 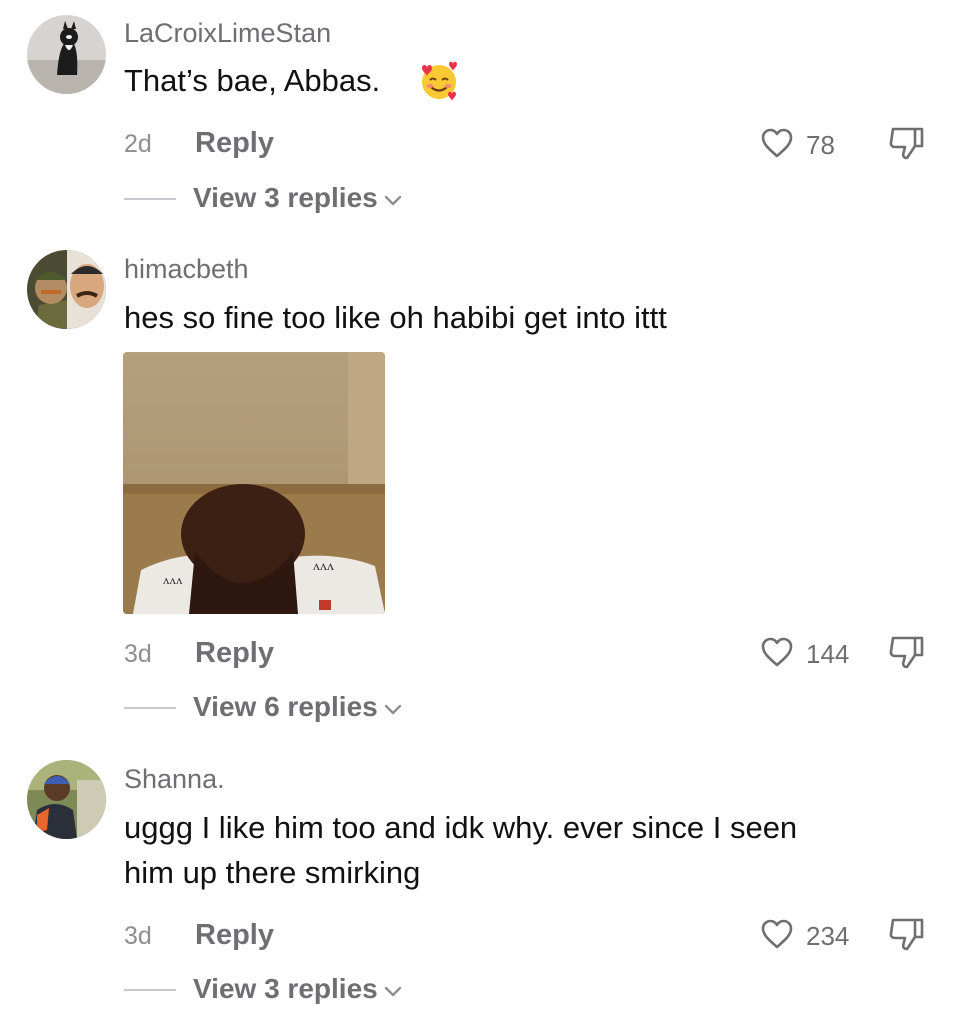 I want to click on like-count: 234, so click(x=828, y=936).